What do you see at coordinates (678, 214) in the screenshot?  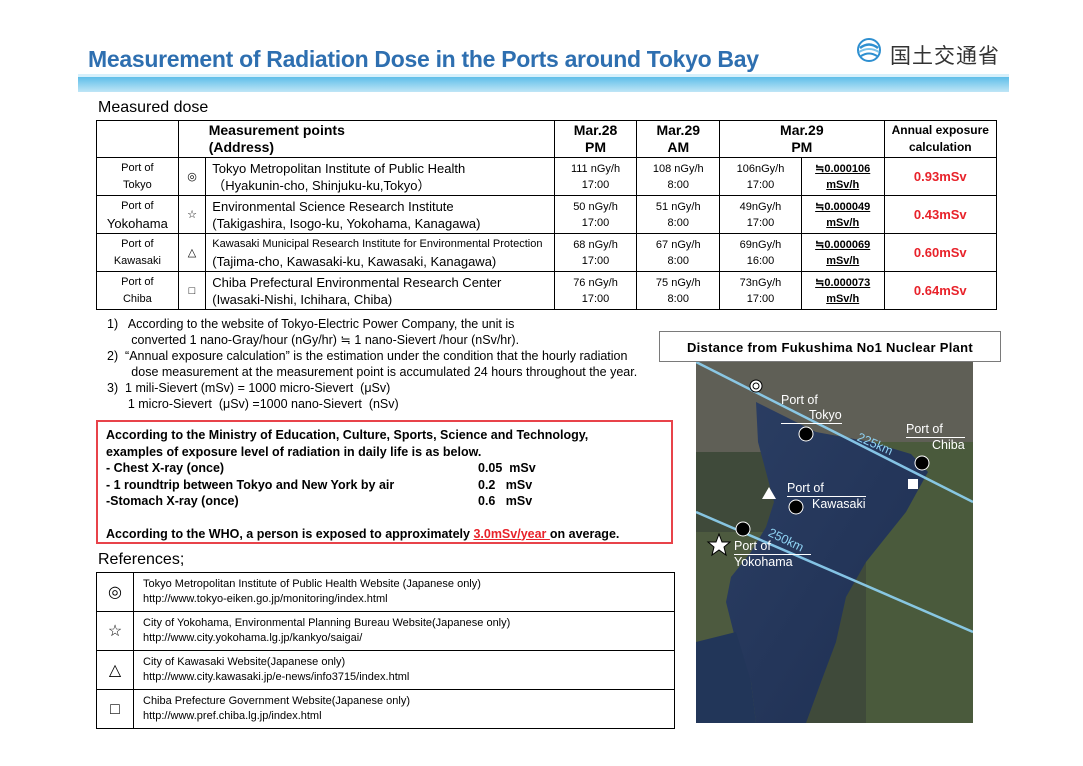 I see `mar29-am-value: 51 nGy/h 8:00` at bounding box center [678, 214].